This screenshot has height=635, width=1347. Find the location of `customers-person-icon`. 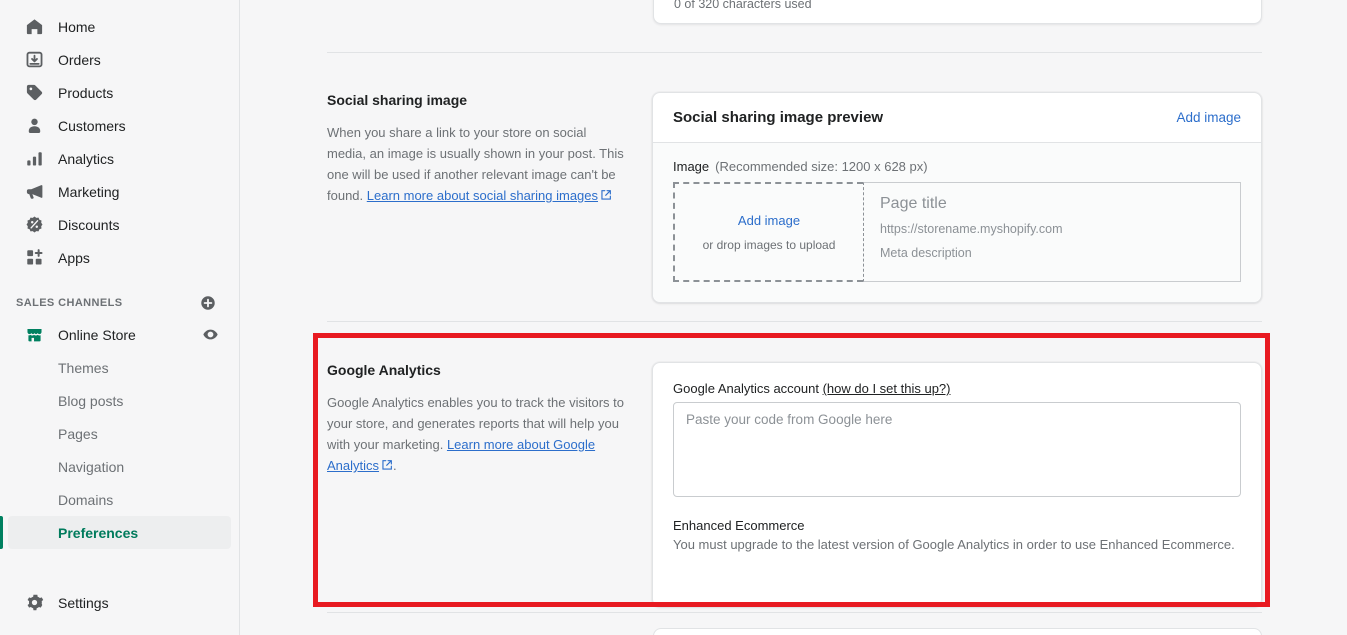

customers-person-icon is located at coordinates (34, 126).